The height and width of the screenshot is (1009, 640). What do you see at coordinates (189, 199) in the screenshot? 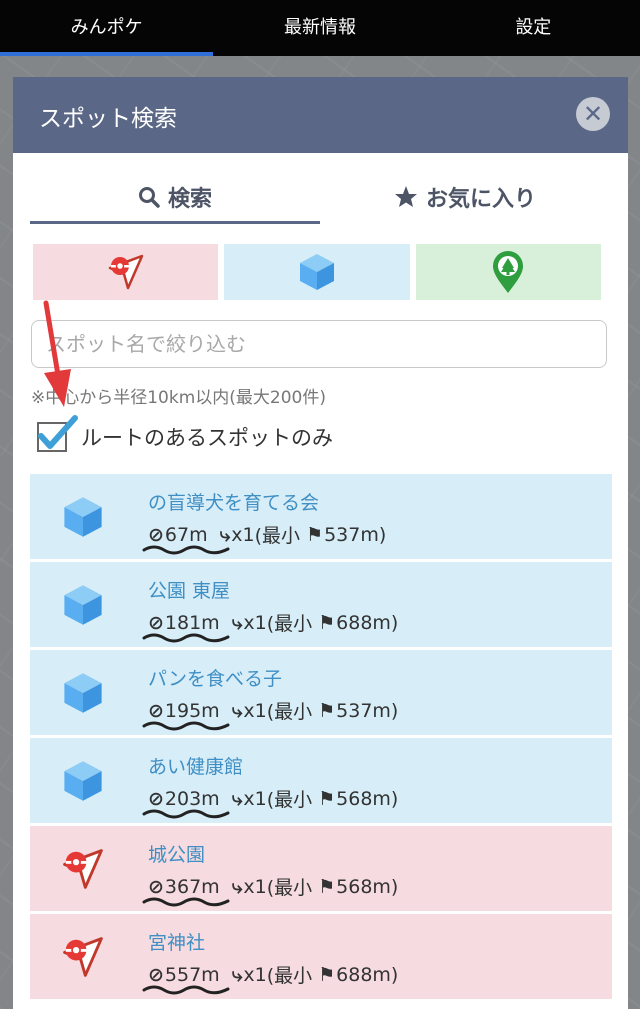
I see `tab-search-label: 検索` at bounding box center [189, 199].